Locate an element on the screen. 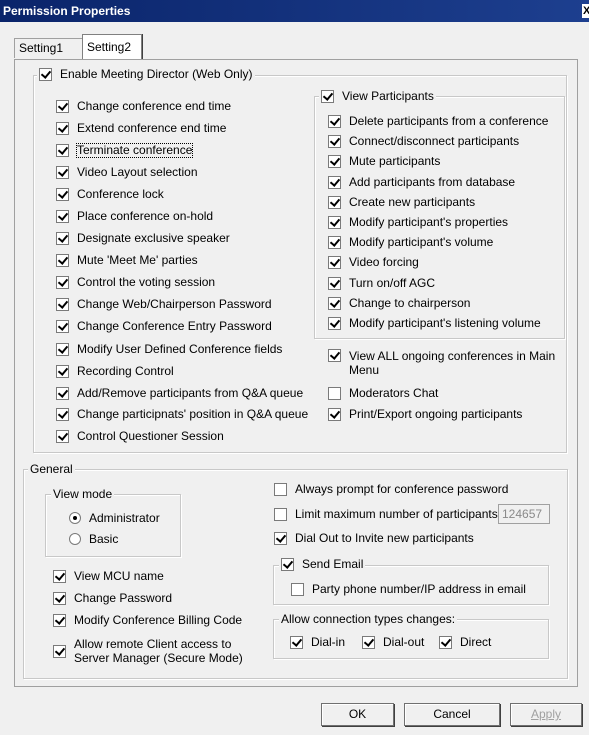 The image size is (589, 735). control-questioner-session-checkbox: Control Questioner Session is located at coordinates (140, 436).